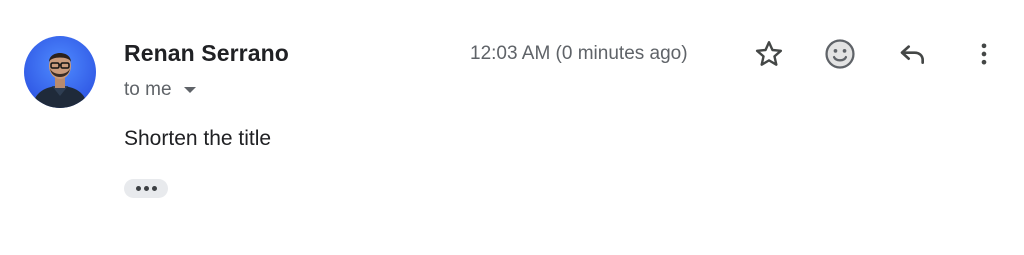  I want to click on more-options-button, so click(984, 54).